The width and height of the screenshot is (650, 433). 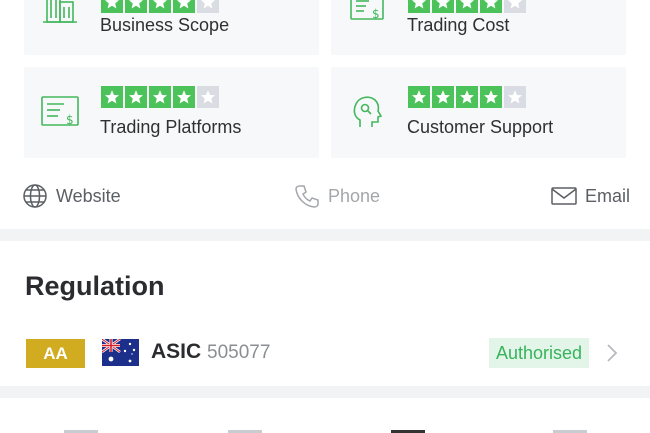 I want to click on regulation-row: AA ASIC 505077 Authorised, so click(x=325, y=353).